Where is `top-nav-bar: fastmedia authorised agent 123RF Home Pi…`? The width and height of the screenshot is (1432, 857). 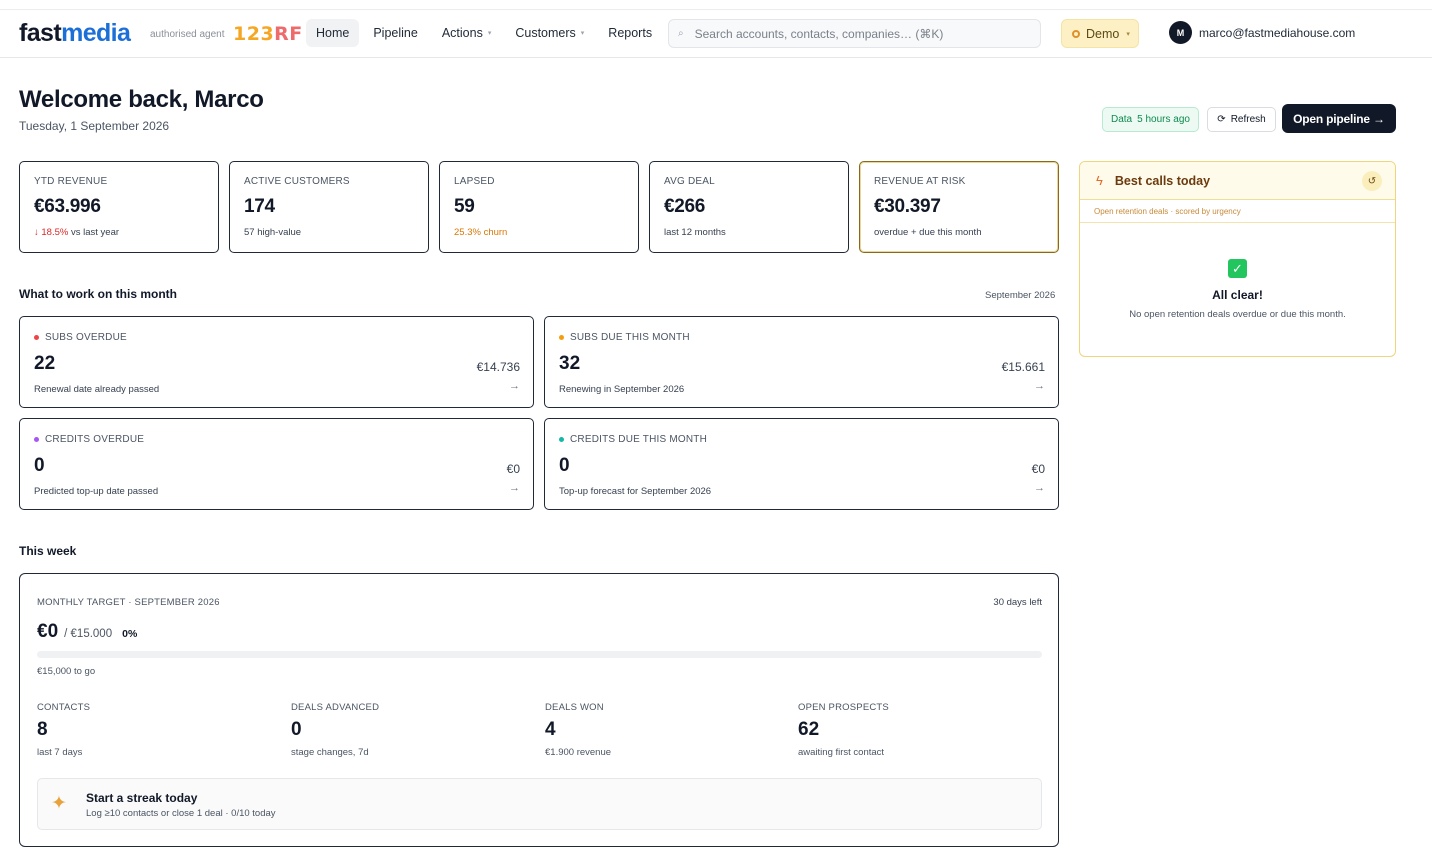
top-nav-bar: fastmedia authorised agent 123RF Home Pi… is located at coordinates (716, 33).